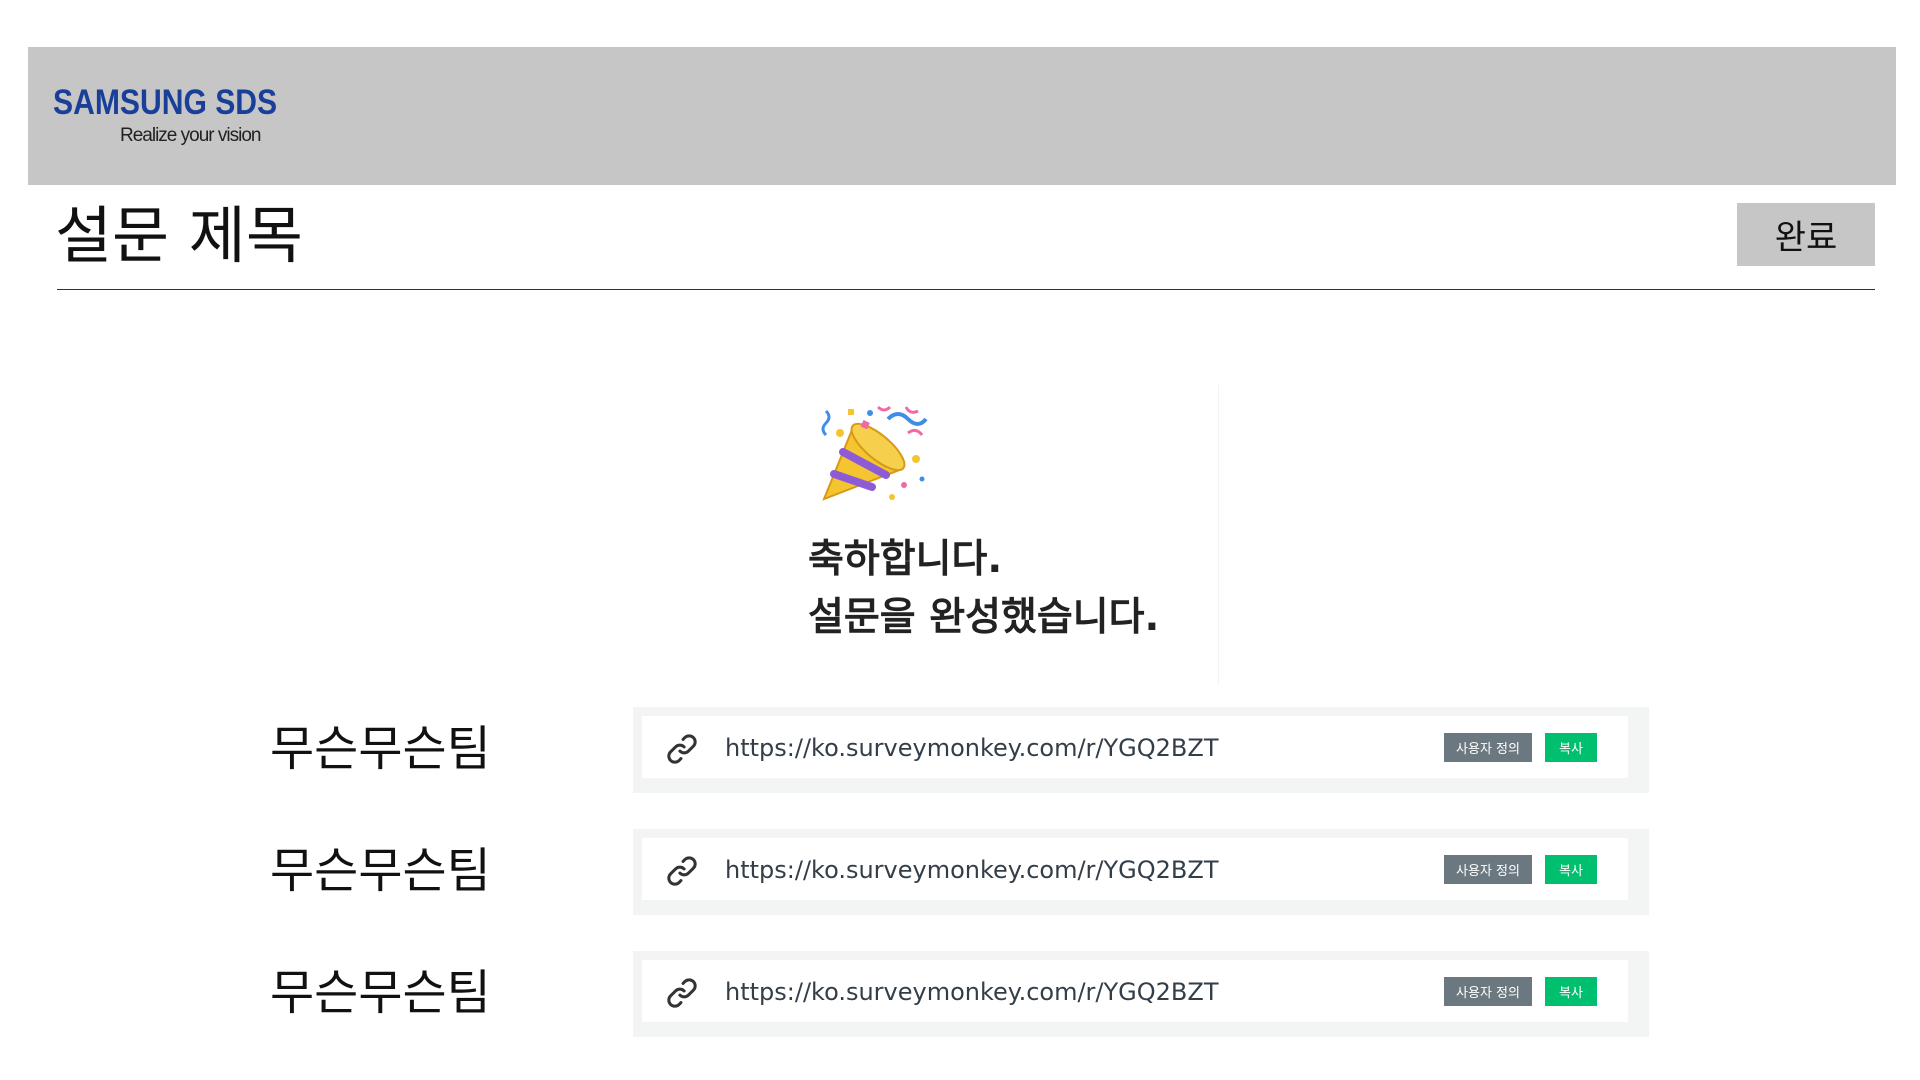 Image resolution: width=1920 pixels, height=1080 pixels. Describe the element at coordinates (1806, 234) in the screenshot. I see `done-button: 완료` at that location.